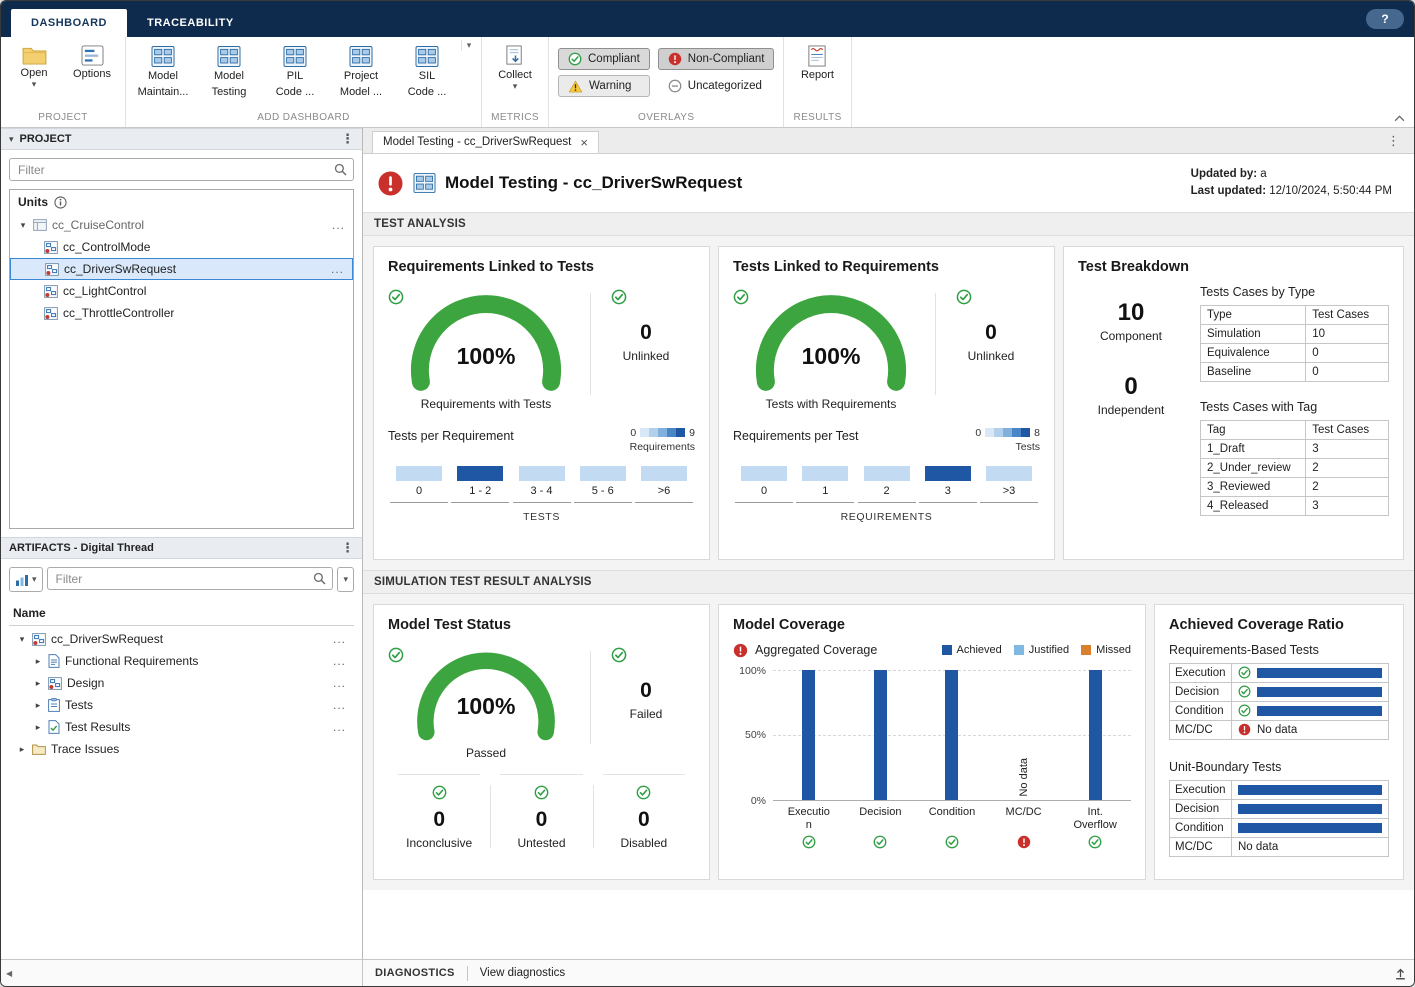  What do you see at coordinates (1400, 973) in the screenshot?
I see `popout-button` at bounding box center [1400, 973].